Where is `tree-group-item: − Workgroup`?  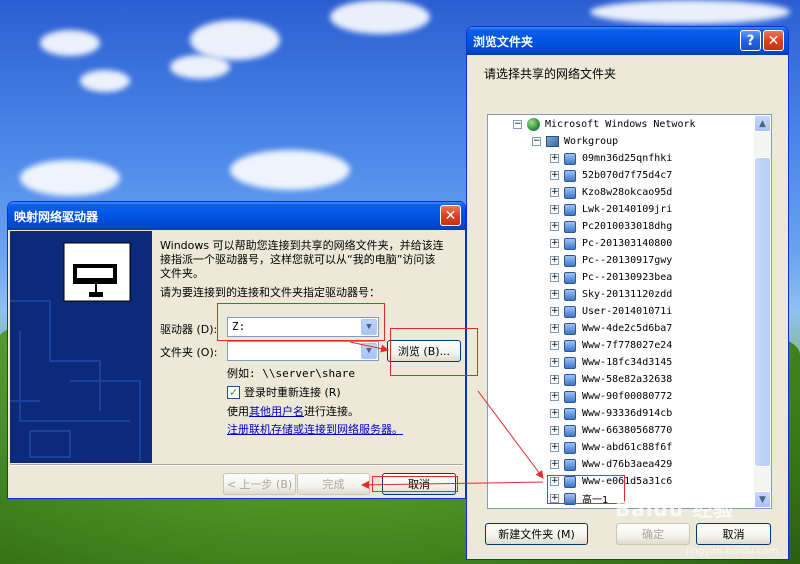 tree-group-item: − Workgroup is located at coordinates (575, 141).